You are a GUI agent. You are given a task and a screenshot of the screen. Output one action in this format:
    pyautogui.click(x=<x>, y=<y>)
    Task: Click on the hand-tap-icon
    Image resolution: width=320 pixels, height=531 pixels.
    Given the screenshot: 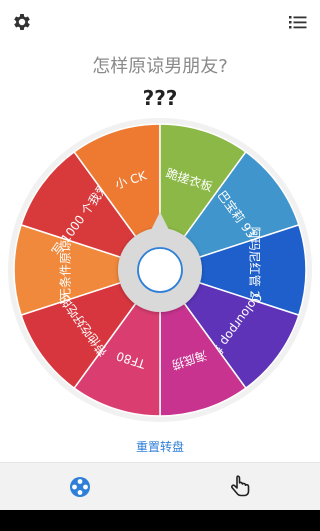 What is the action you would take?
    pyautogui.click(x=240, y=486)
    